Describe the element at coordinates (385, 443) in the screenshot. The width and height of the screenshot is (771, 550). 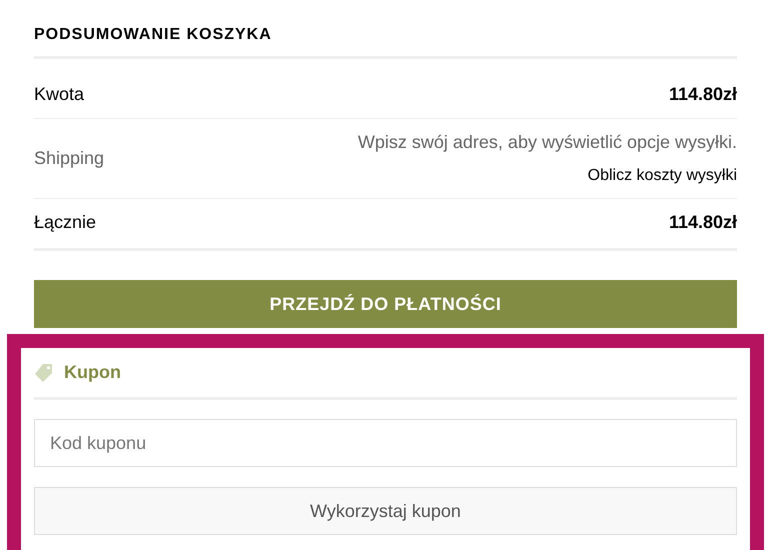
I see `coupon-code-field: Kod kuponu` at that location.